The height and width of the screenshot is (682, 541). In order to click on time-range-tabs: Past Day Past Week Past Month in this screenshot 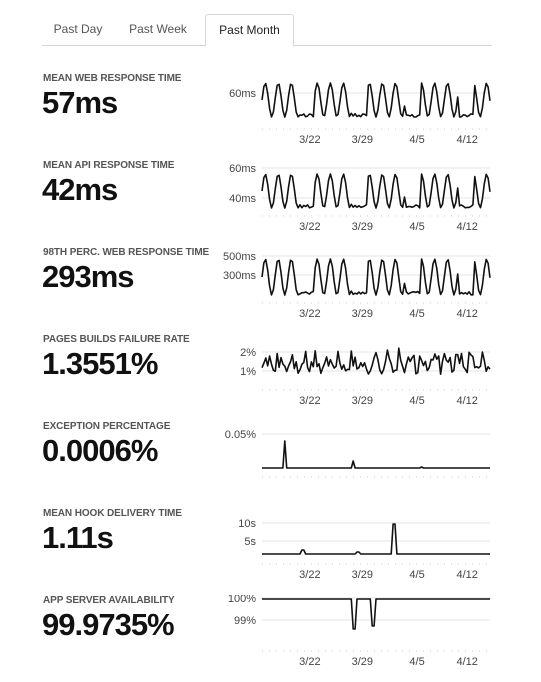, I will do `click(267, 30)`.